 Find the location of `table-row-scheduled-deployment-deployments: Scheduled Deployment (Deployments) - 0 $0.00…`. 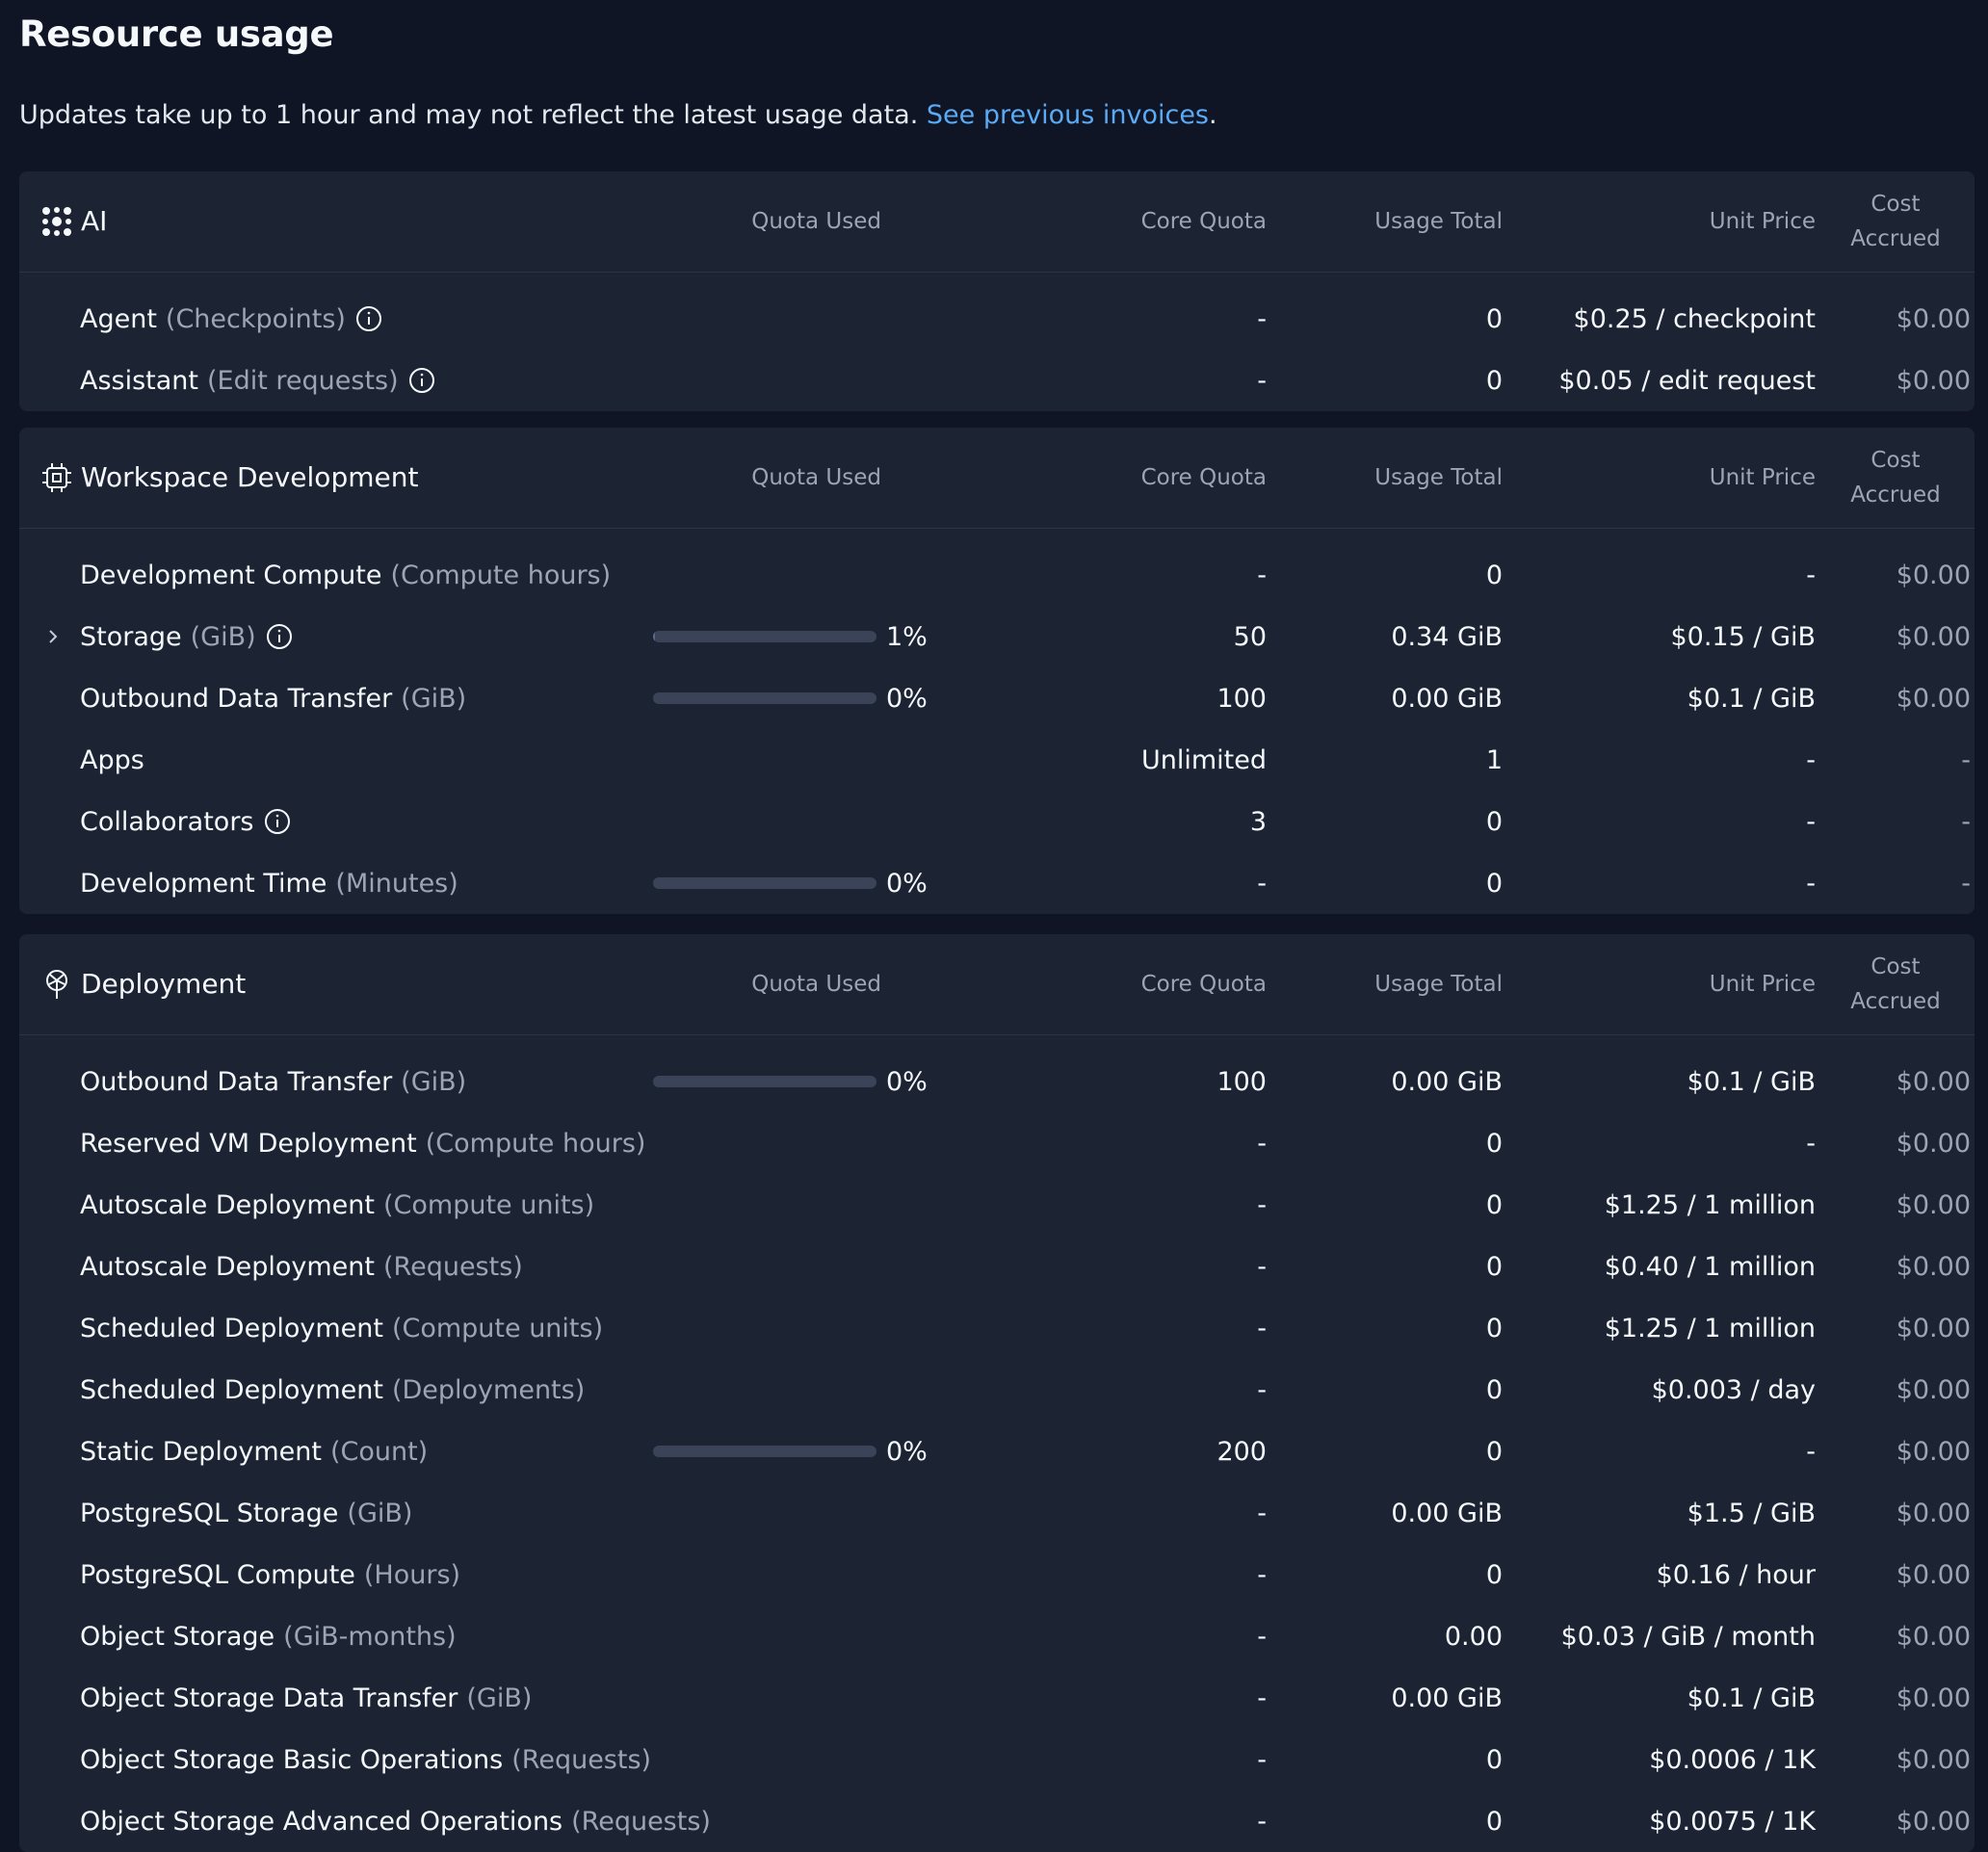

table-row-scheduled-deployment-deployments: Scheduled Deployment (Deployments) - 0 $0.00… is located at coordinates (997, 1390).